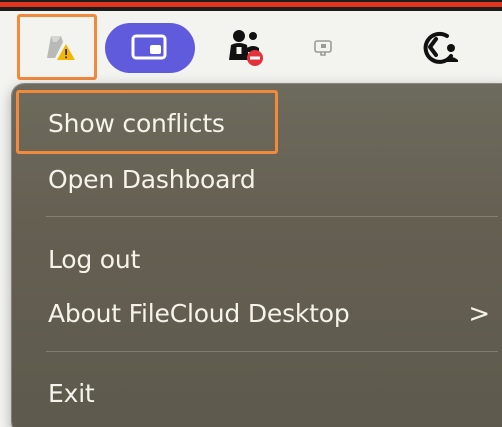 The width and height of the screenshot is (502, 427). What do you see at coordinates (258, 180) in the screenshot?
I see `menu-item-open-dashboard: Open Dashboard` at bounding box center [258, 180].